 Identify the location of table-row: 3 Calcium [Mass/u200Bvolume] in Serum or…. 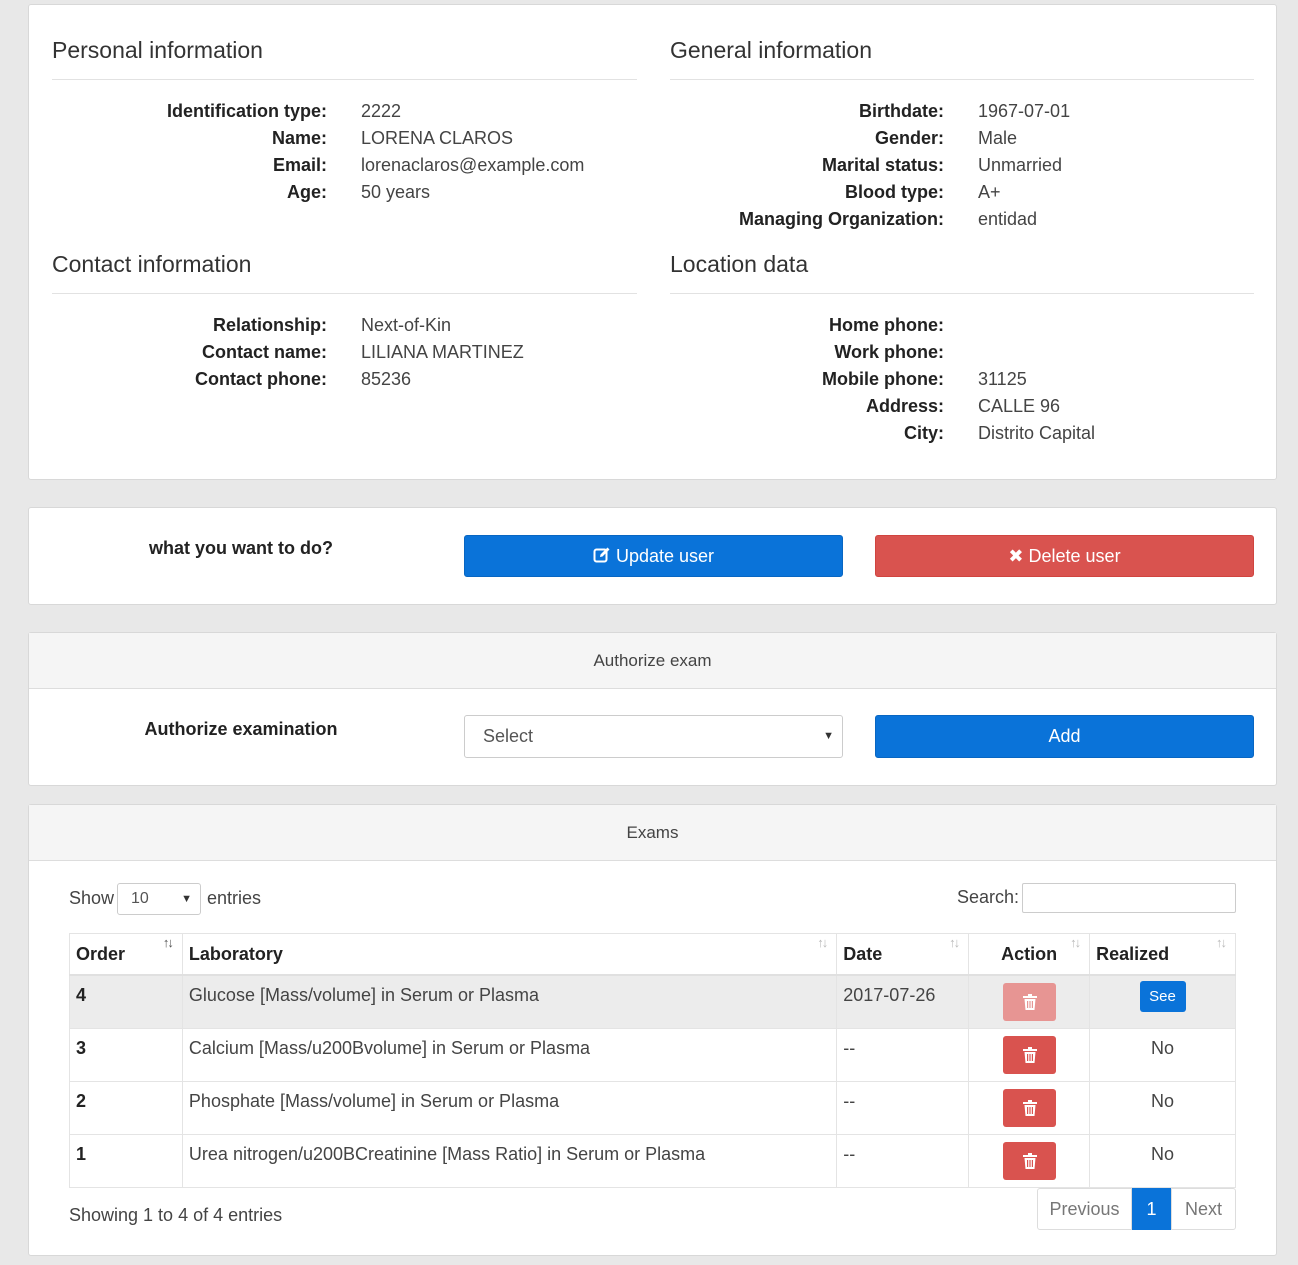
(652, 1055).